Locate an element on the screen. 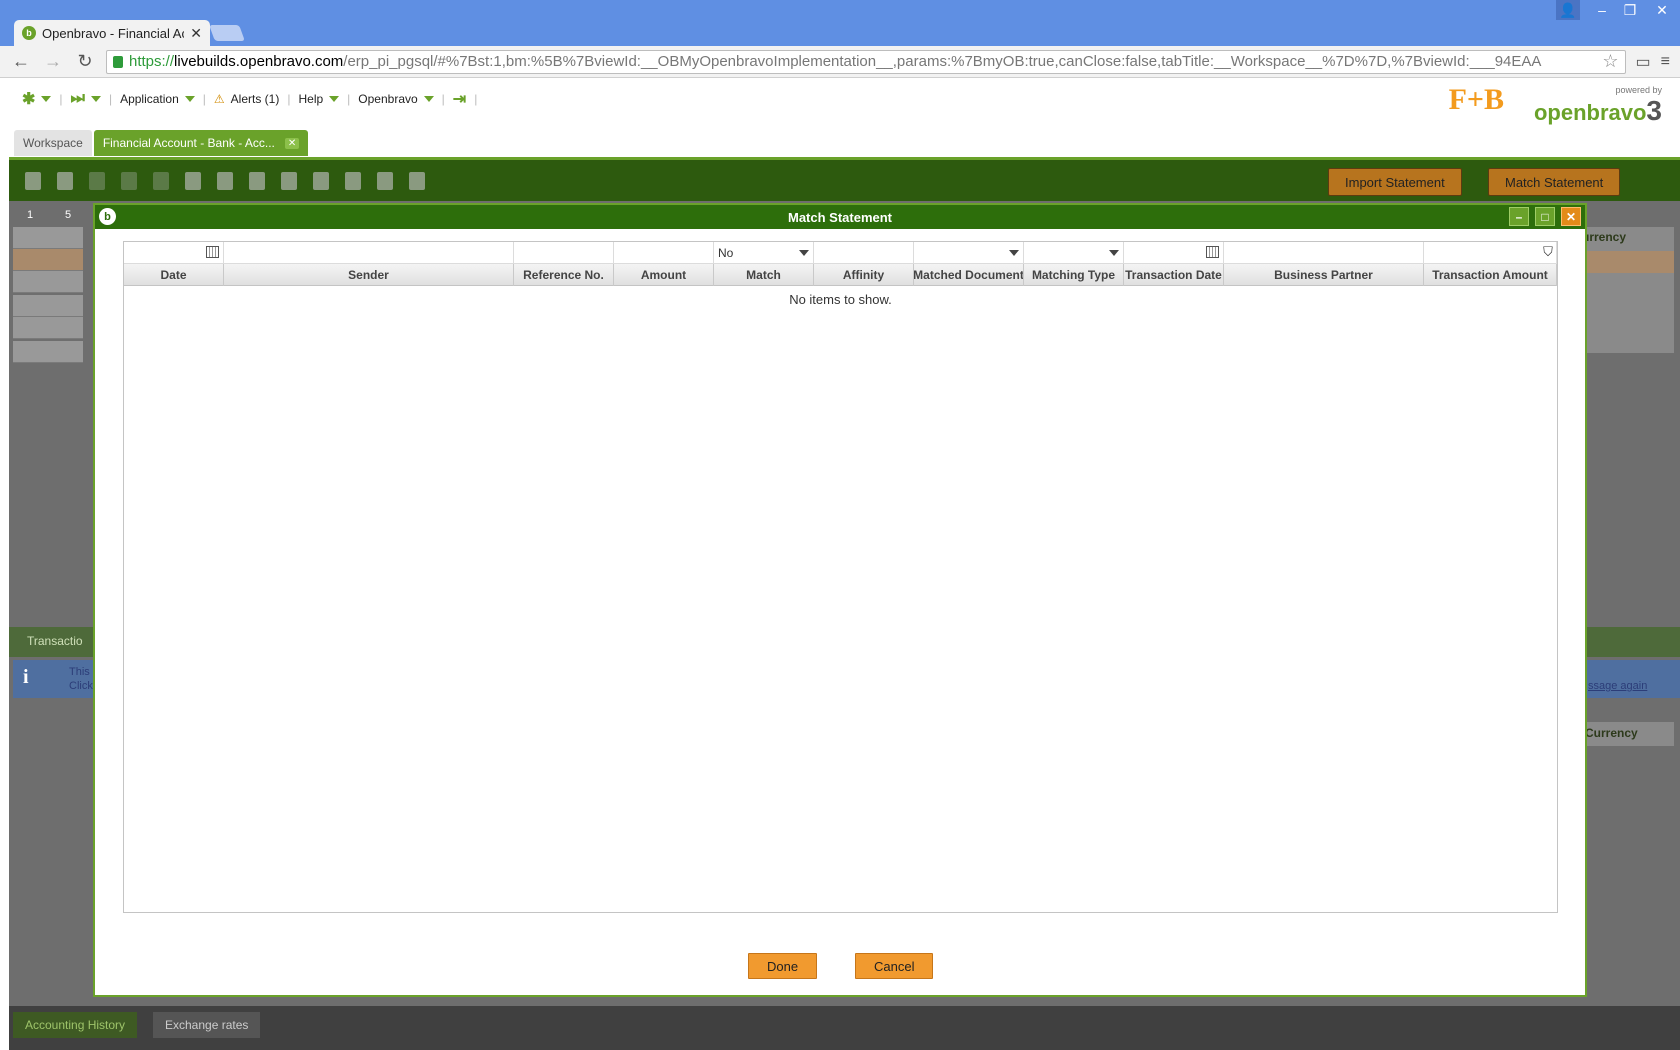  new-document-icon is located at coordinates (33, 181).